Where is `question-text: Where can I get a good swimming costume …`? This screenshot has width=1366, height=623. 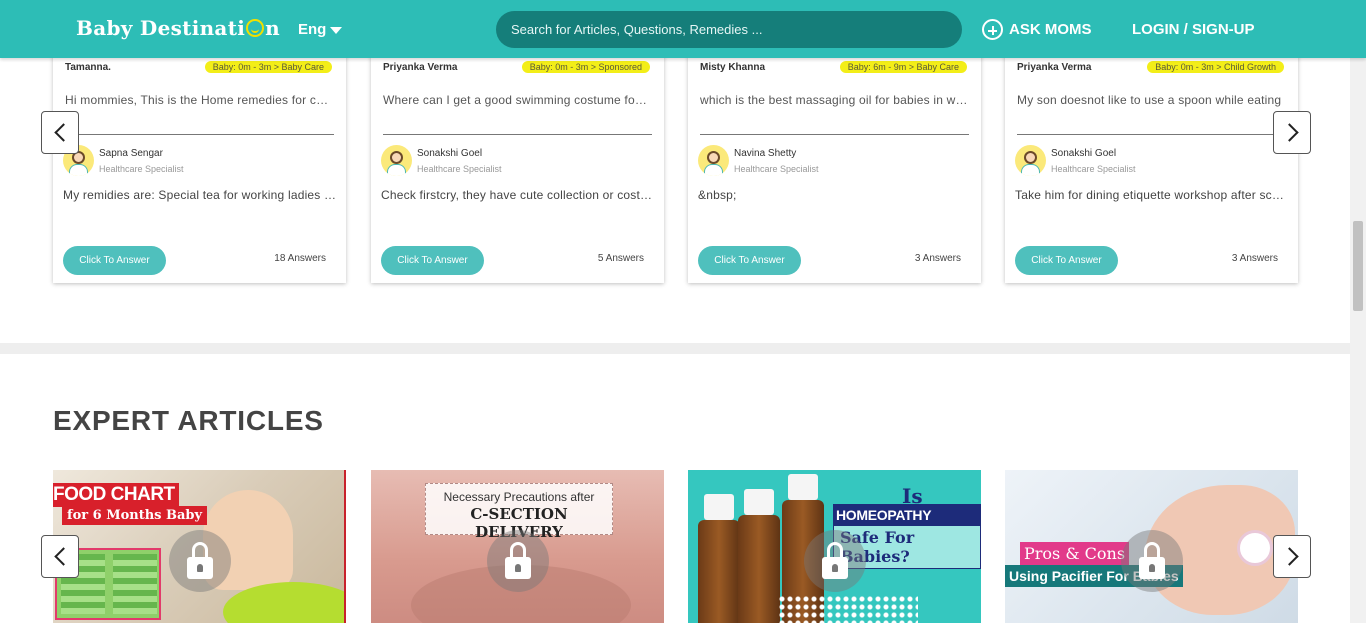
question-text: Where can I get a good swimming costume … is located at coordinates (517, 100).